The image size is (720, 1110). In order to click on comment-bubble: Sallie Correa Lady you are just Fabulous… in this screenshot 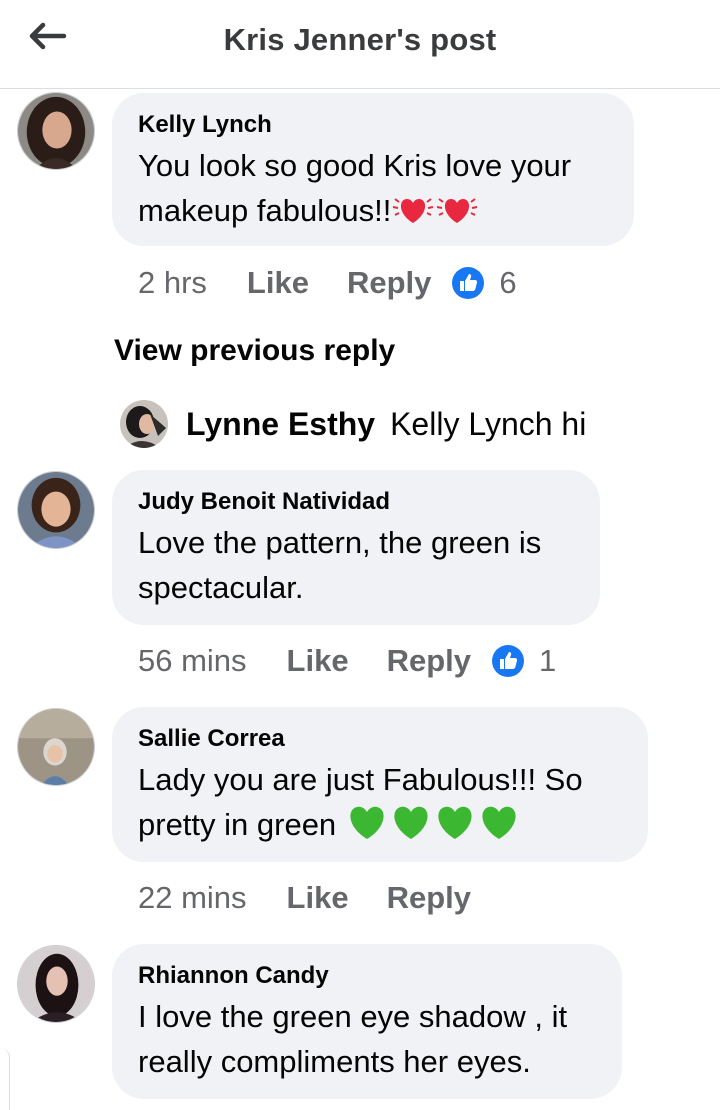, I will do `click(380, 784)`.